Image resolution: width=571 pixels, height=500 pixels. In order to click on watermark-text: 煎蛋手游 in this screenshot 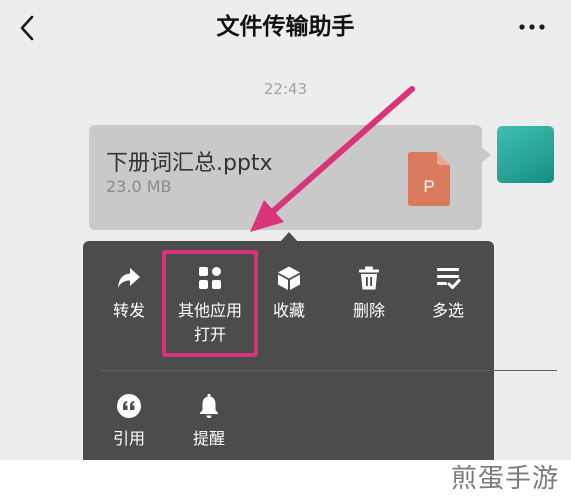, I will do `click(504, 479)`.